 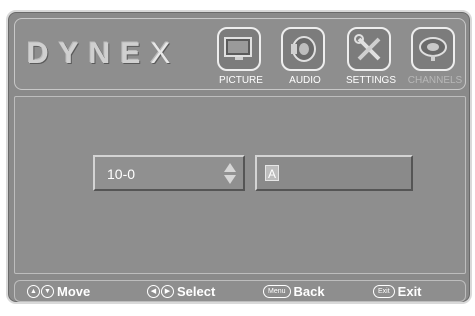 I want to click on speaker-icon, so click(x=303, y=49).